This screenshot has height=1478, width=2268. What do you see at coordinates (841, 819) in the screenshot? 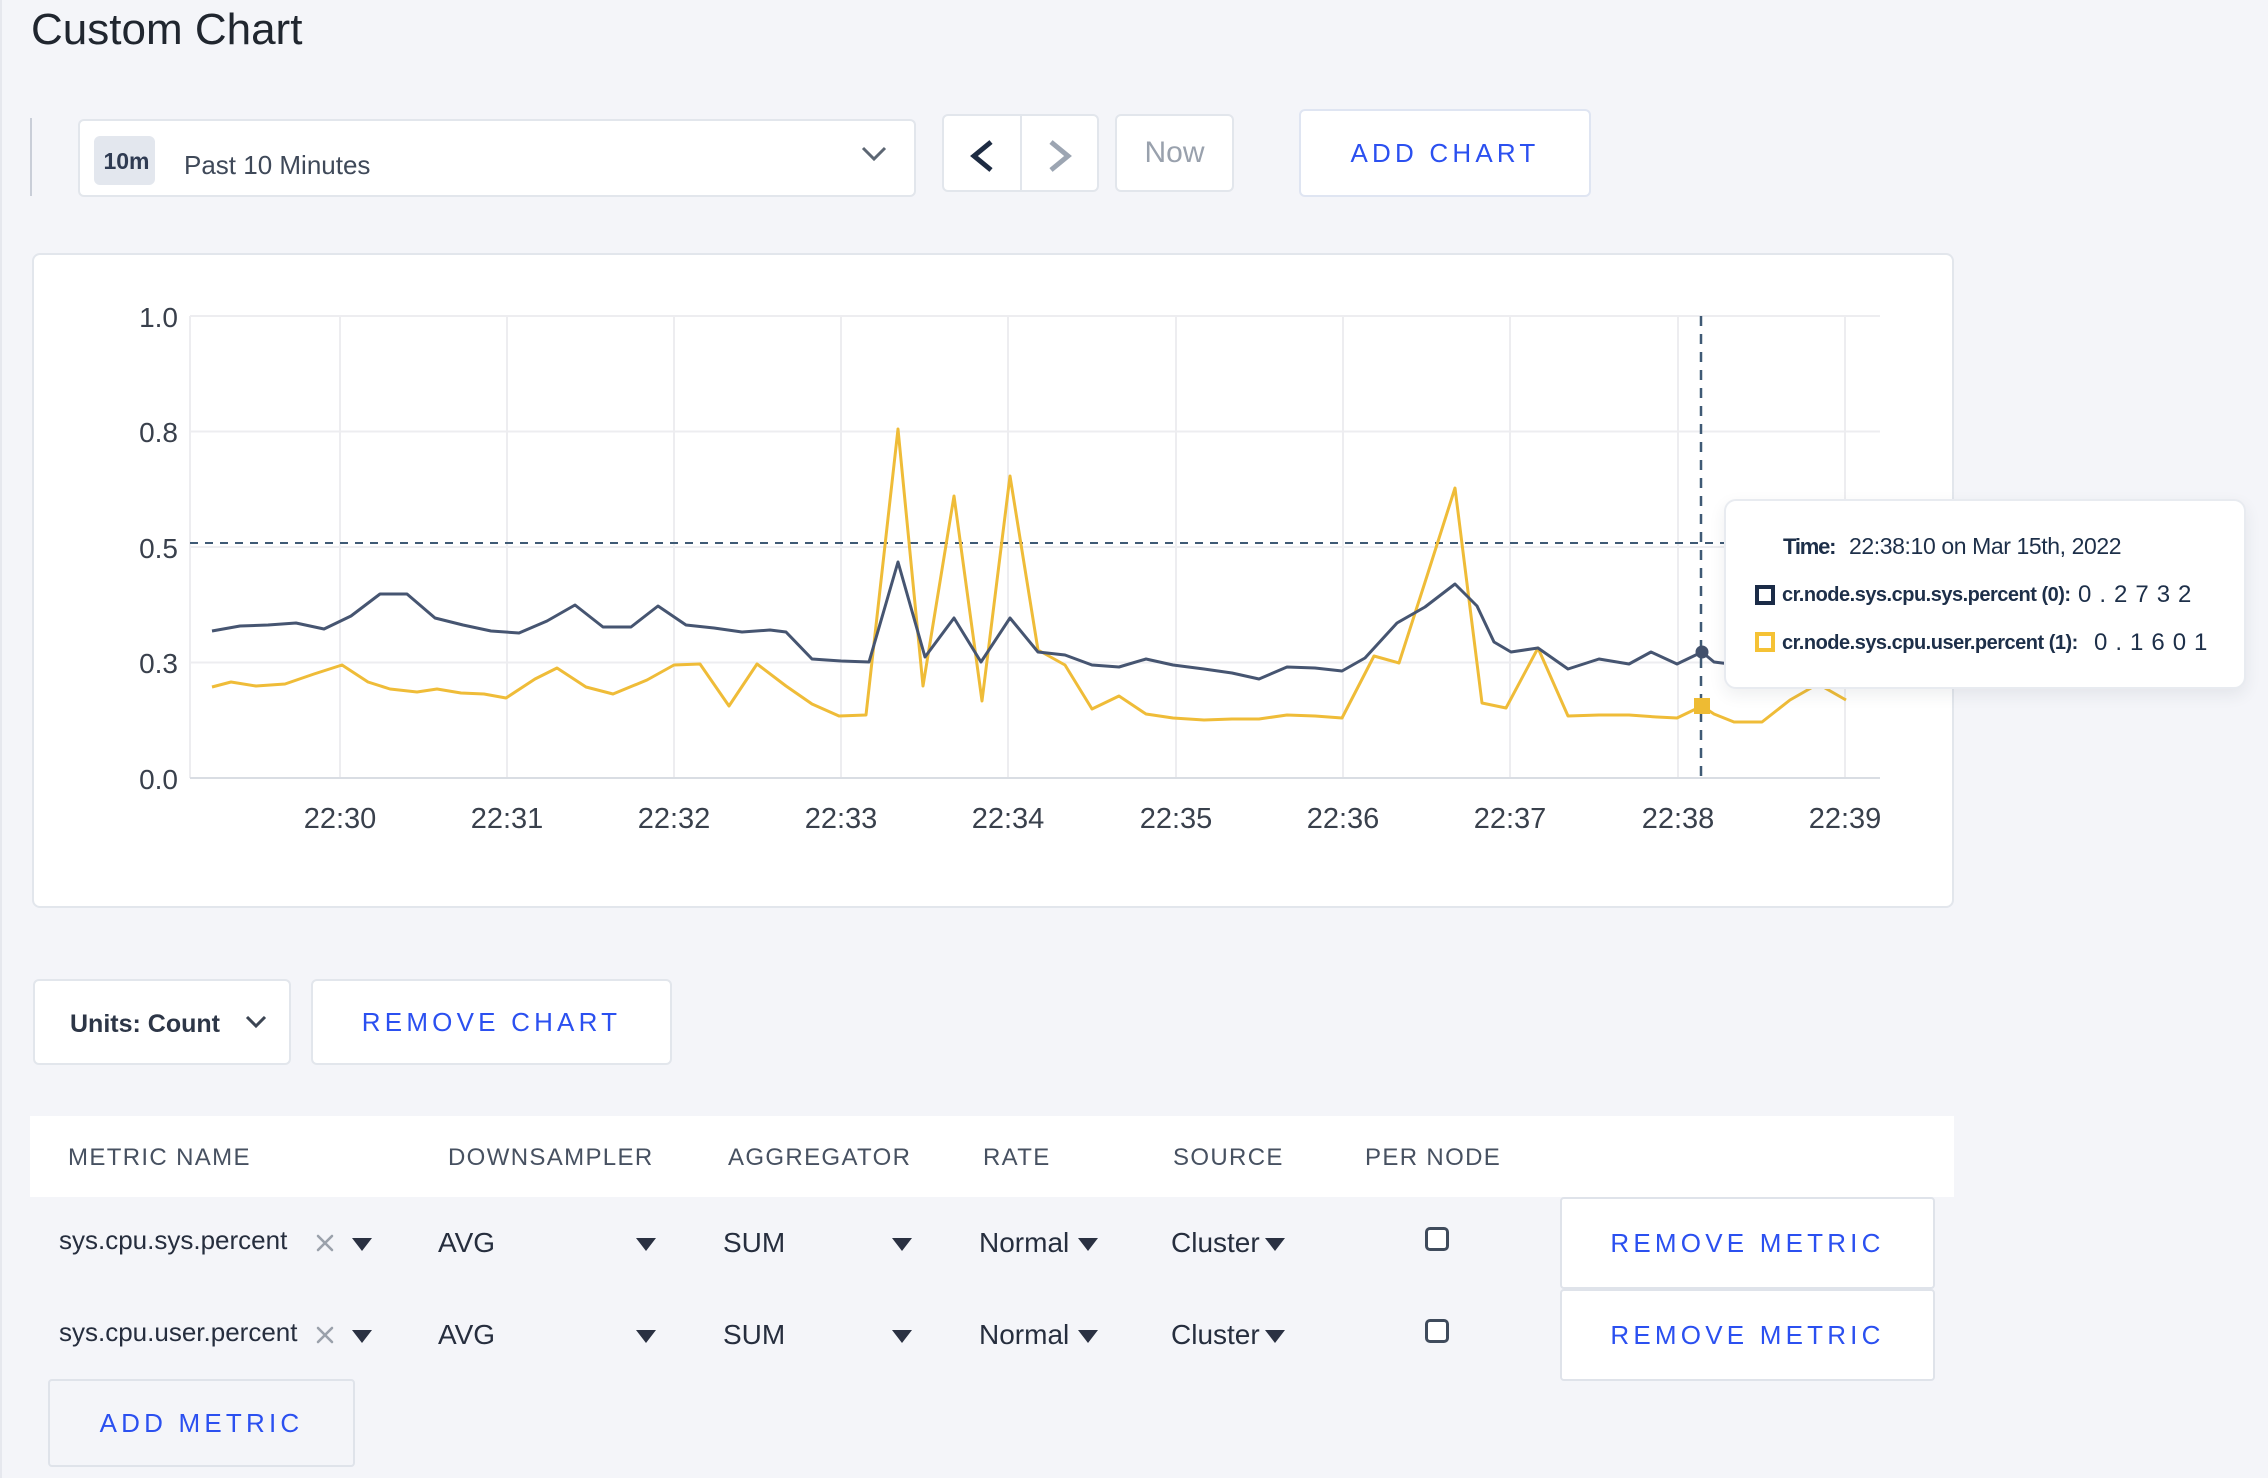
I see `svg-text: 22:33` at bounding box center [841, 819].